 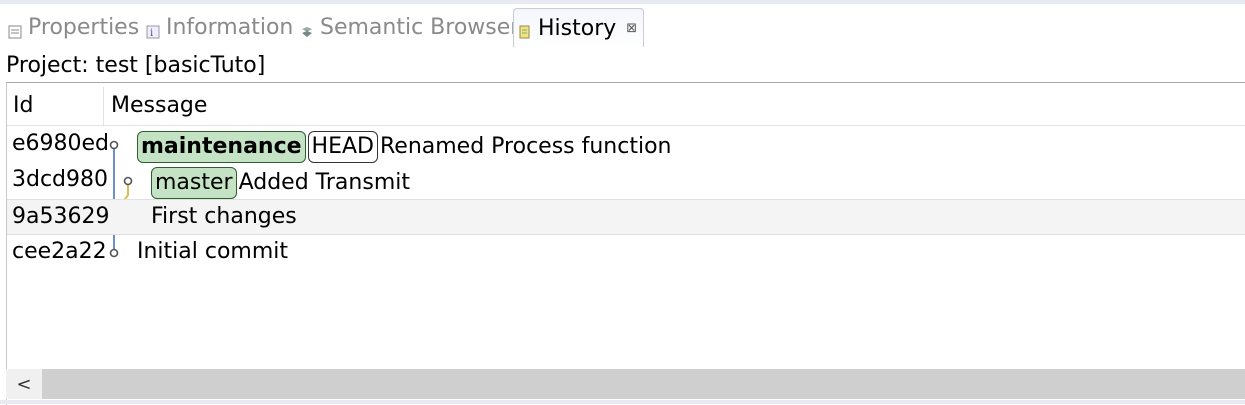 I want to click on tab-history: History ⊠, so click(x=579, y=27).